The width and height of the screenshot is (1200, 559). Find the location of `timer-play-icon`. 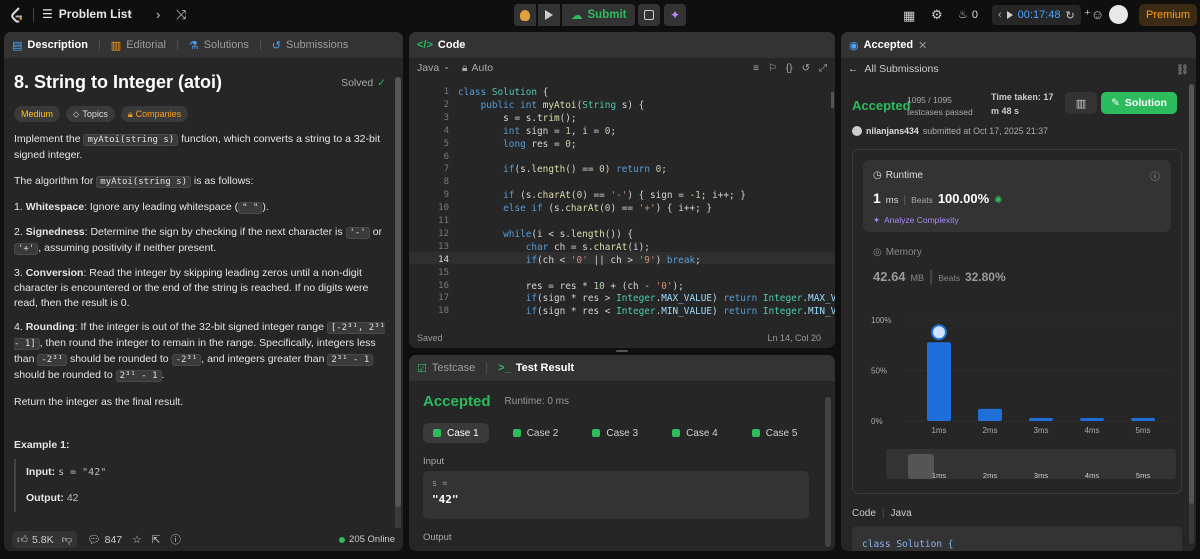

timer-play-icon is located at coordinates (1009, 15).